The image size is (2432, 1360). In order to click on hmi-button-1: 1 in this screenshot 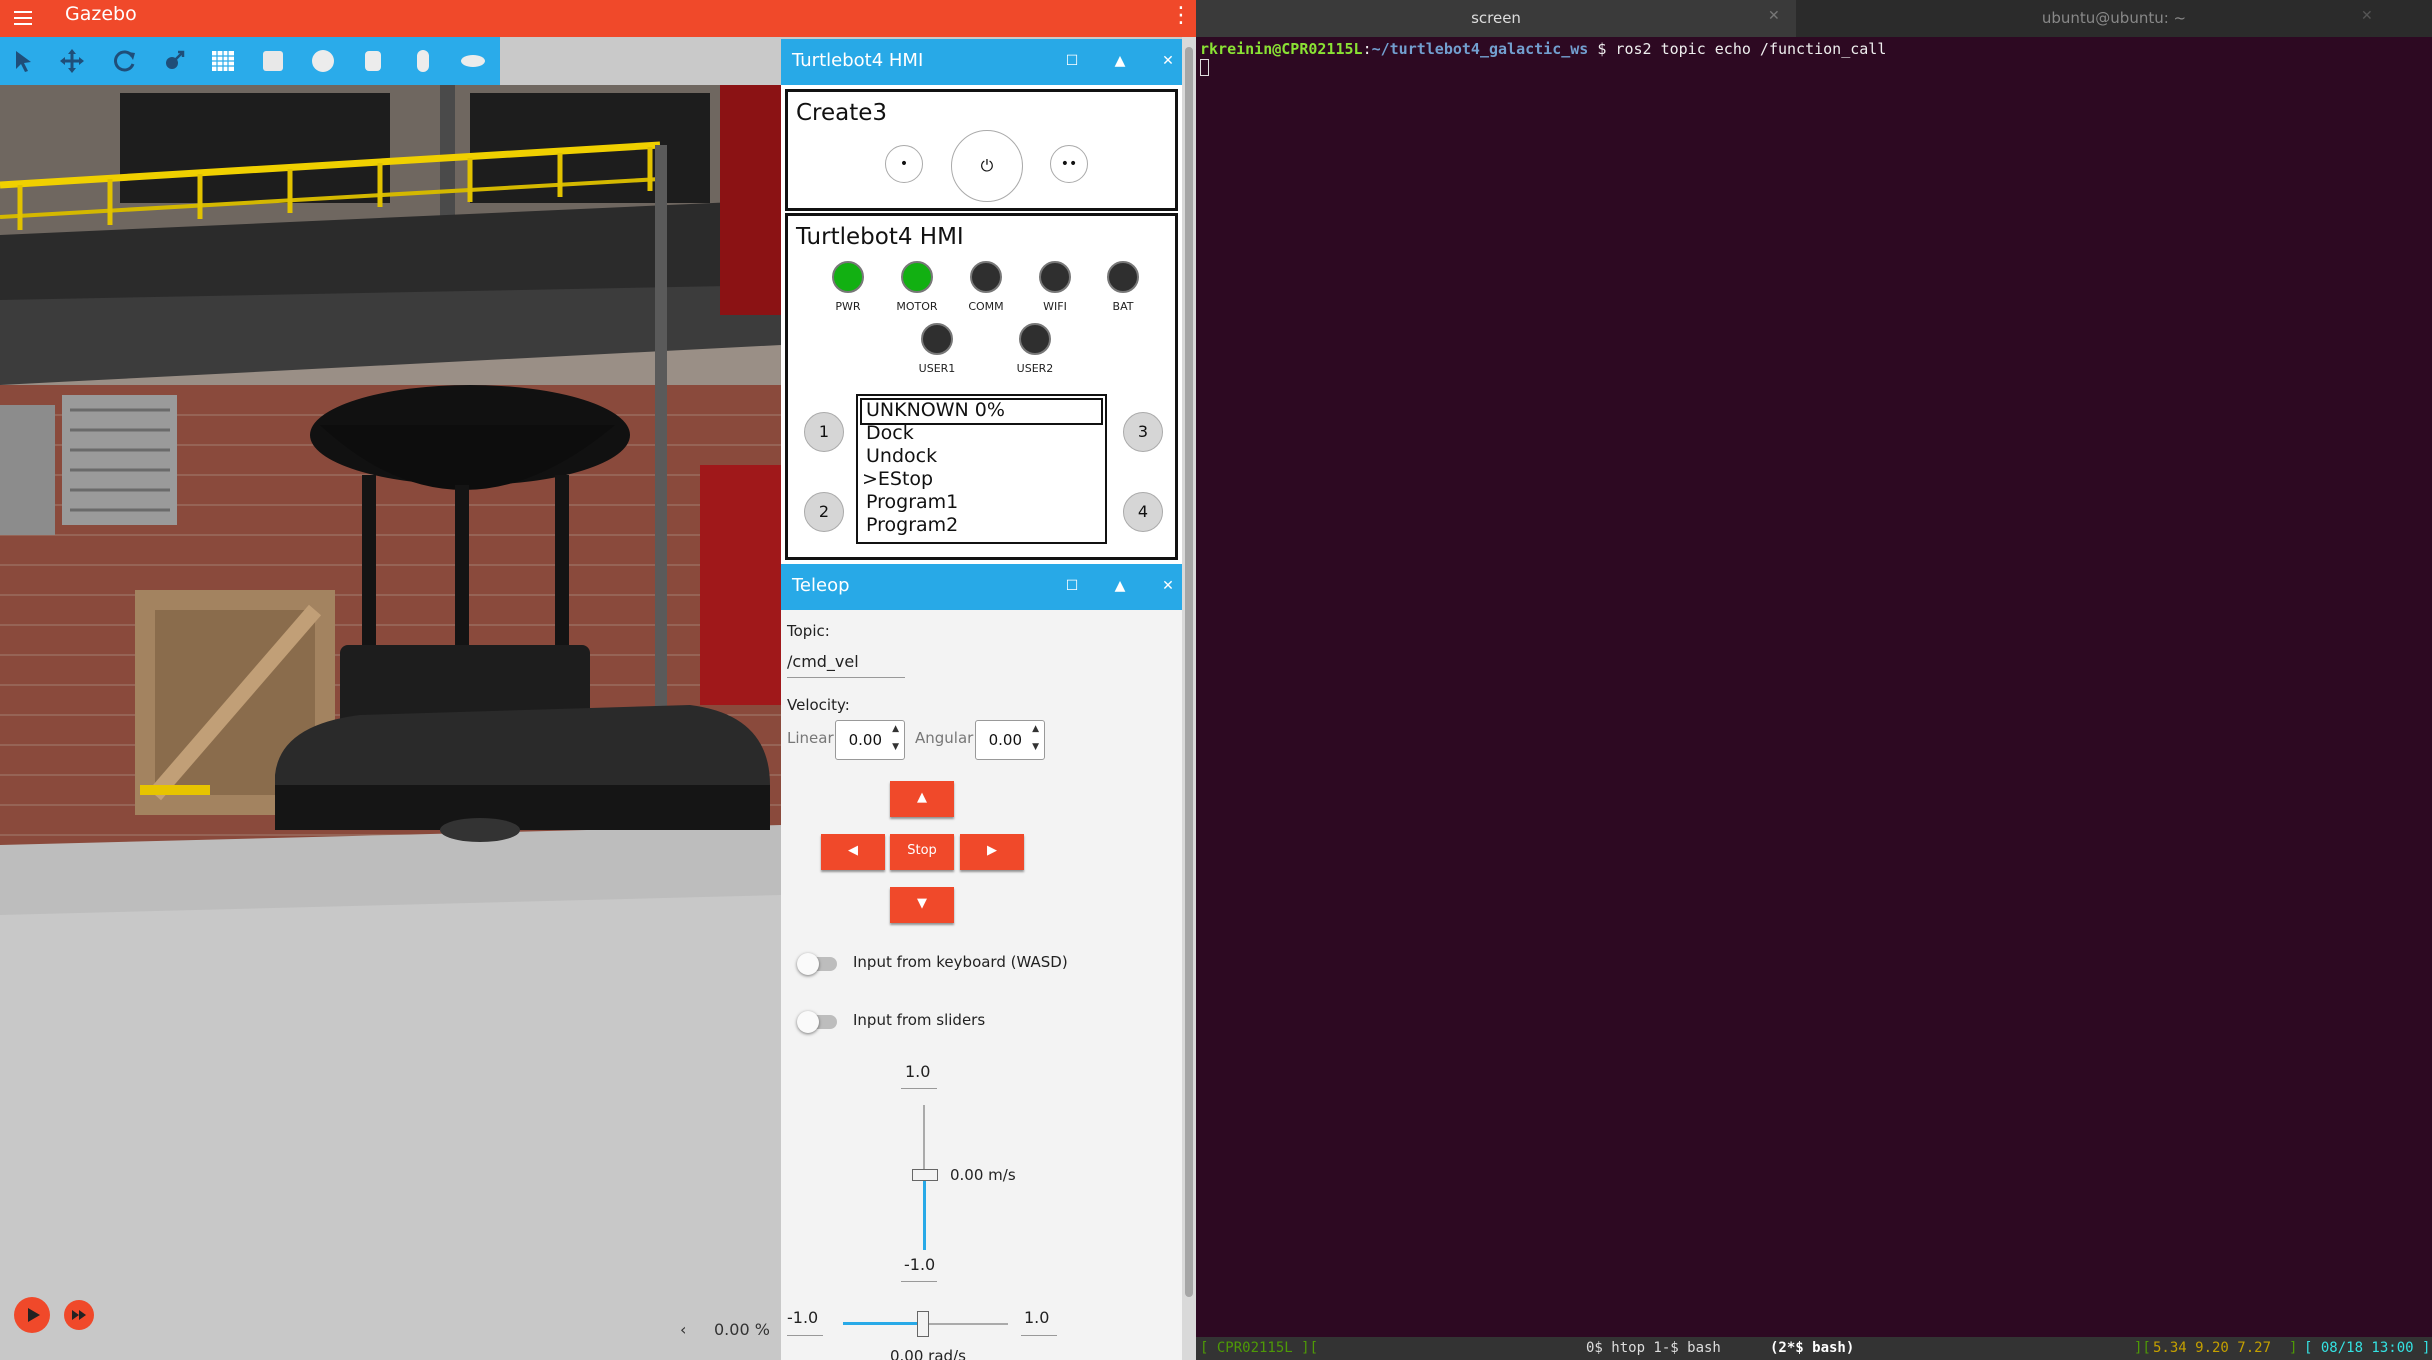, I will do `click(824, 432)`.